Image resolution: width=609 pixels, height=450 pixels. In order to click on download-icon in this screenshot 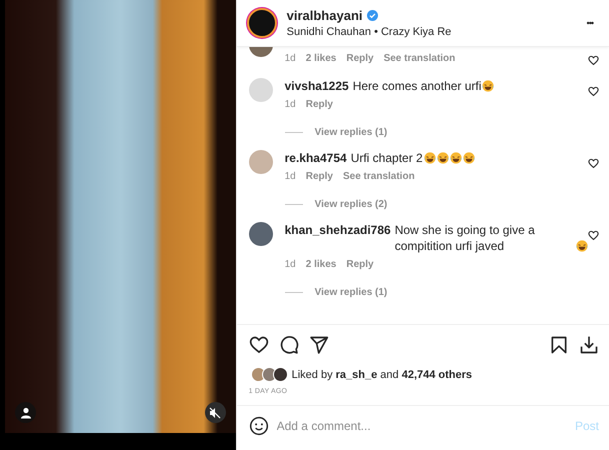, I will do `click(589, 345)`.